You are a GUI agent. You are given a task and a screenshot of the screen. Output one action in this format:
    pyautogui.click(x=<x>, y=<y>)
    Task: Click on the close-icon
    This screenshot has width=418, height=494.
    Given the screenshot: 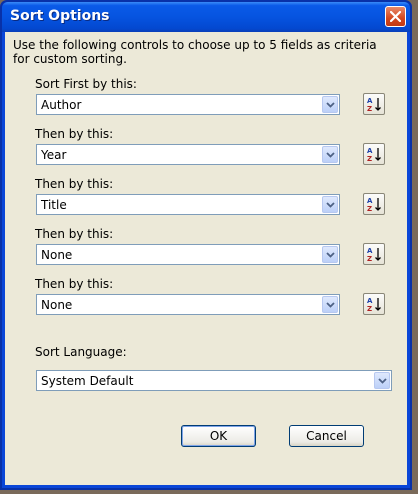 What is the action you would take?
    pyautogui.click(x=395, y=16)
    